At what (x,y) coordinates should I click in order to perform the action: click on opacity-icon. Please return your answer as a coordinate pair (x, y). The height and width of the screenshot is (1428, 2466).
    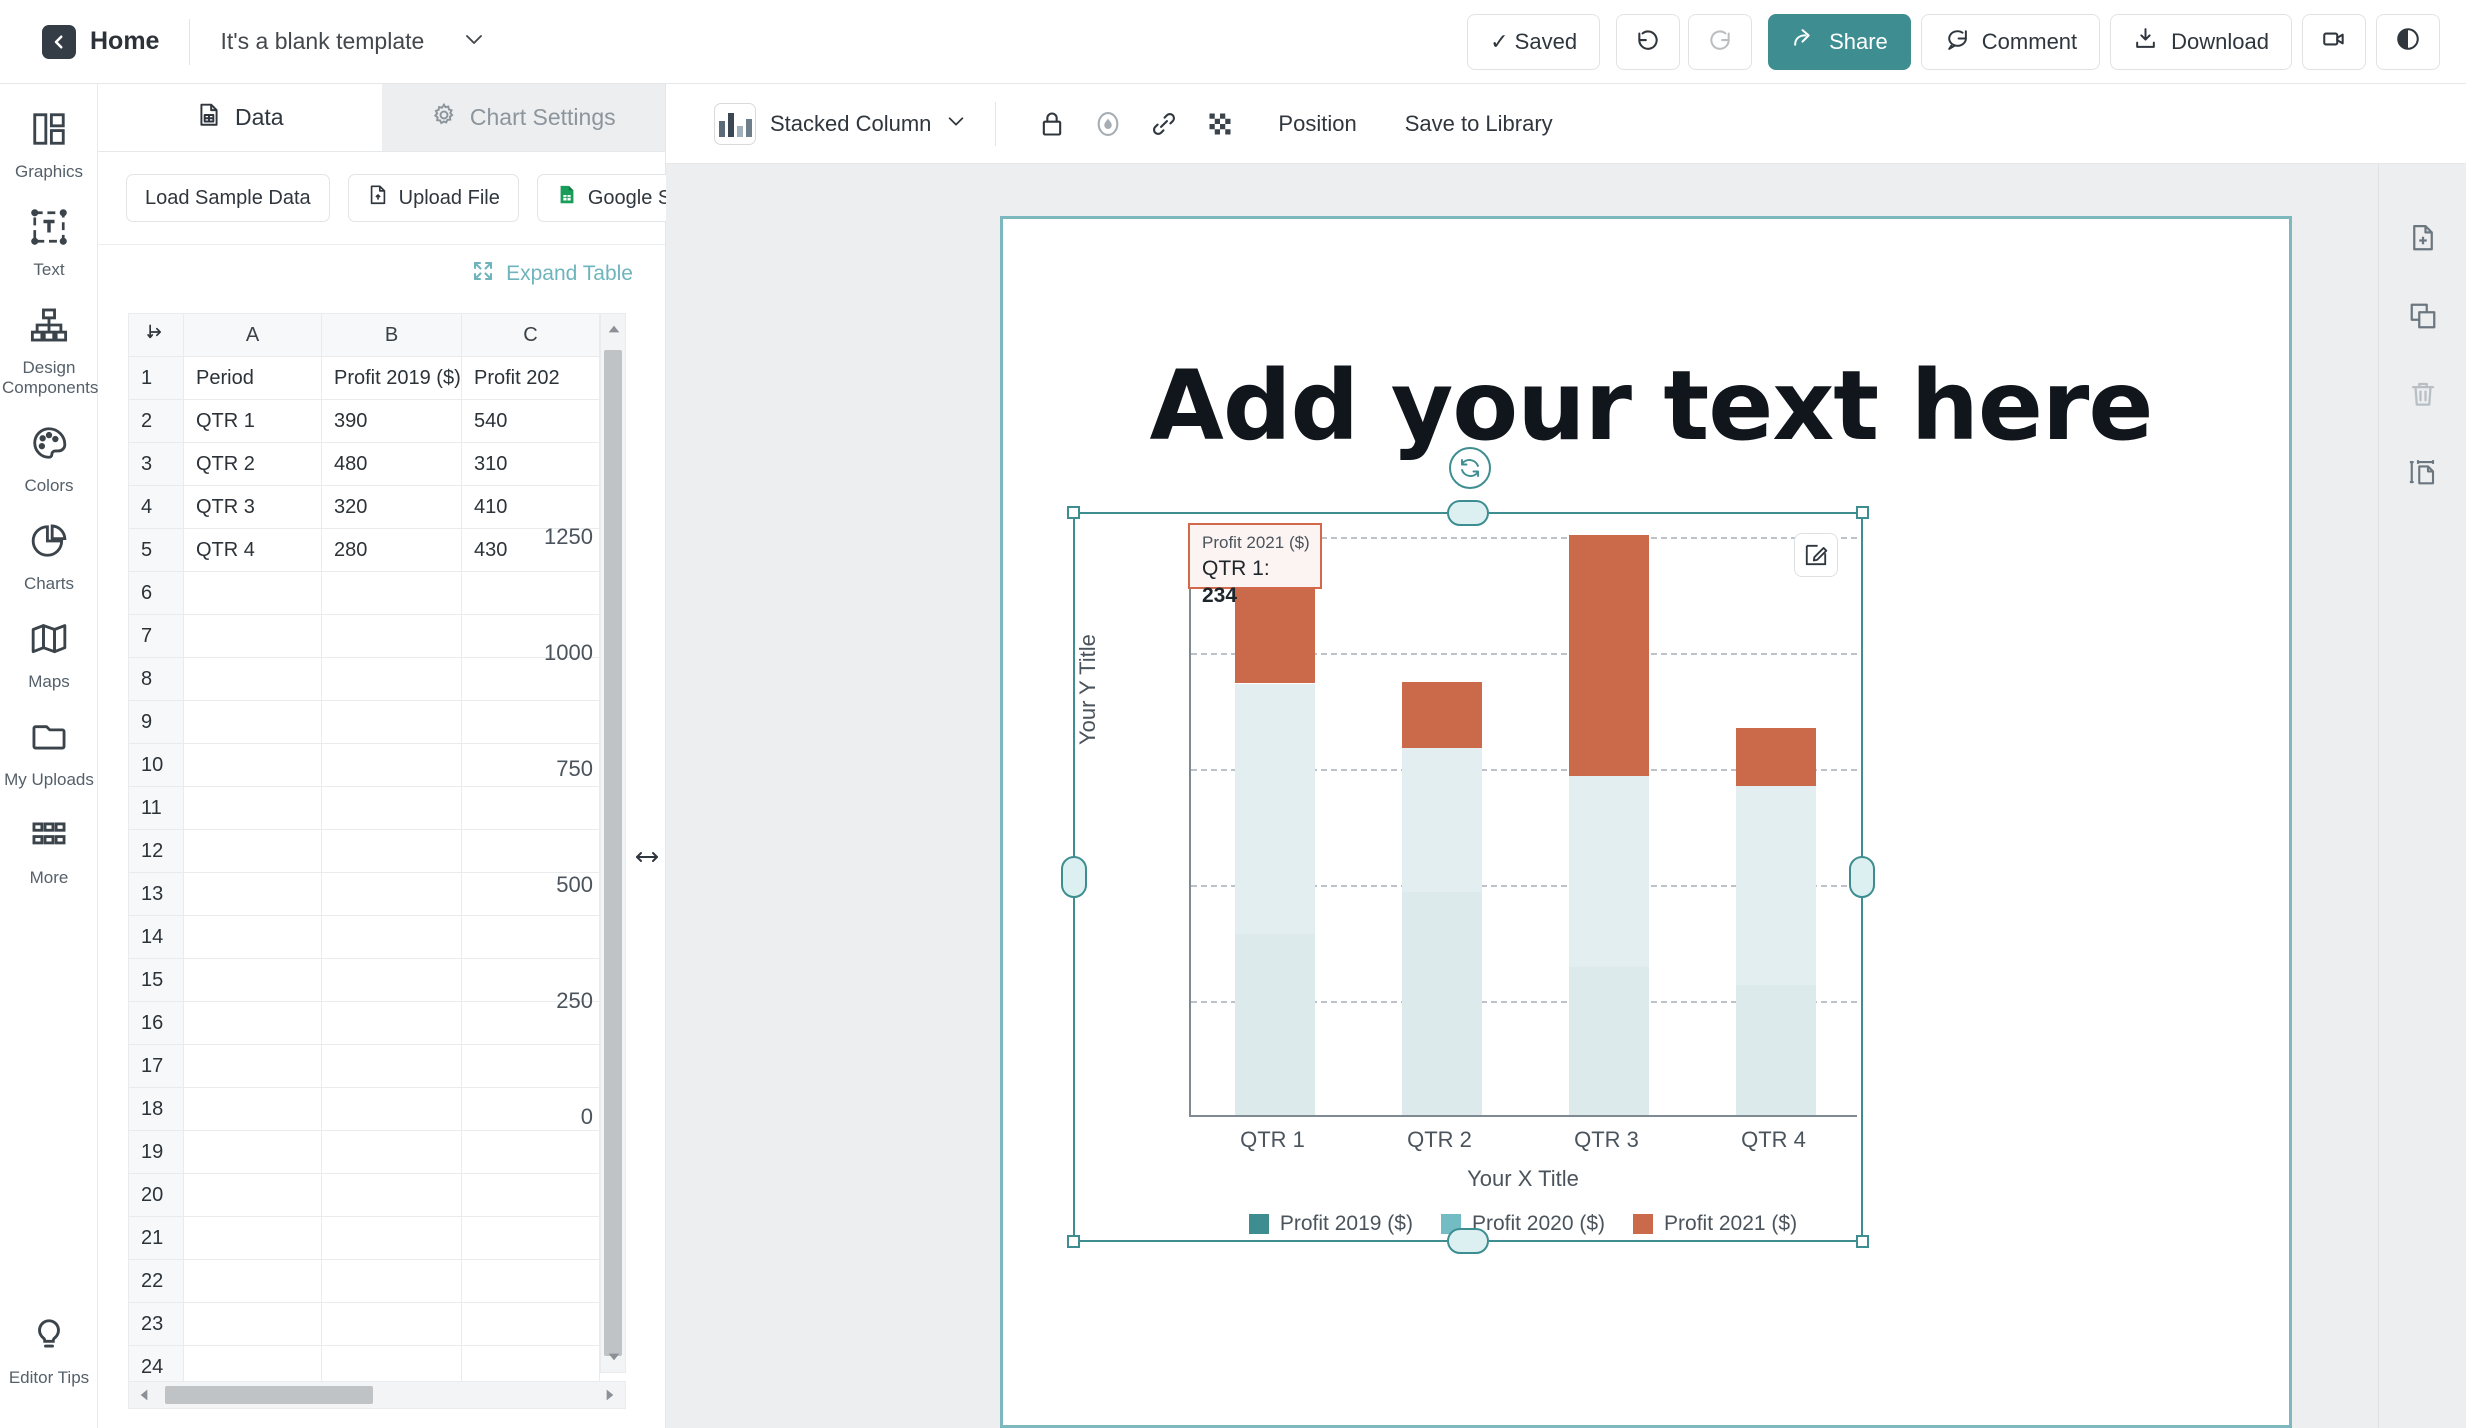
    Looking at the image, I should click on (1108, 124).